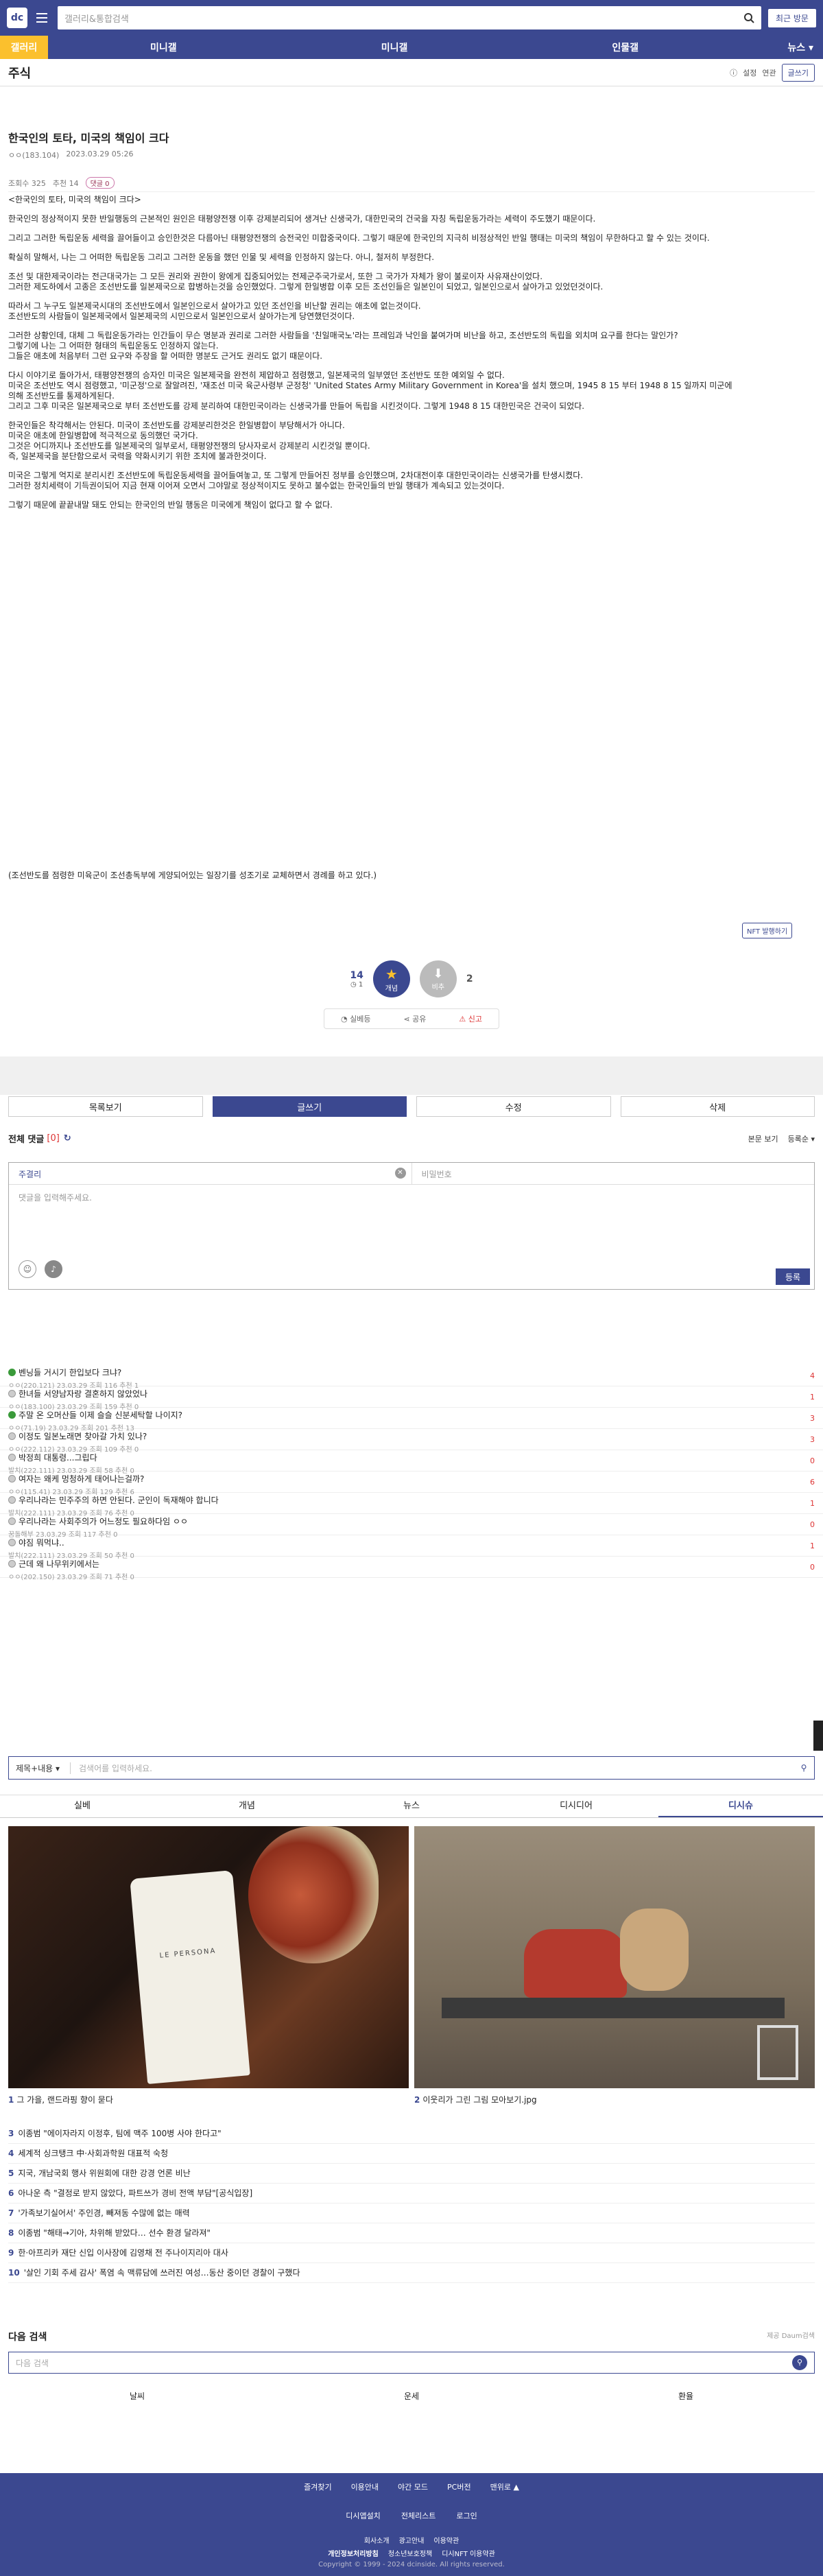  I want to click on menu-button, so click(42, 18).